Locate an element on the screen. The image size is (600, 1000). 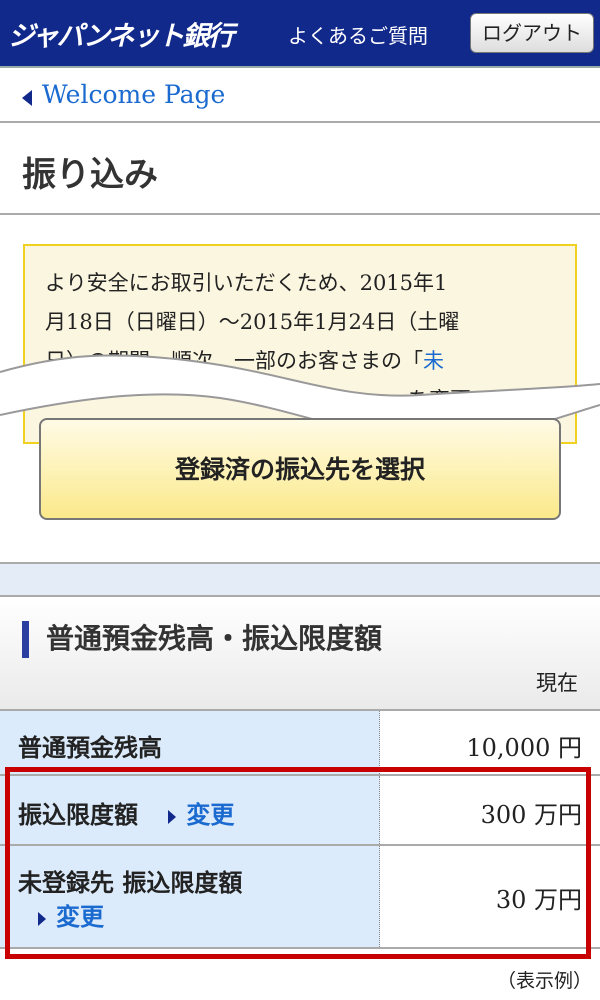
faq-link: よくあるご質問 is located at coordinates (358, 34).